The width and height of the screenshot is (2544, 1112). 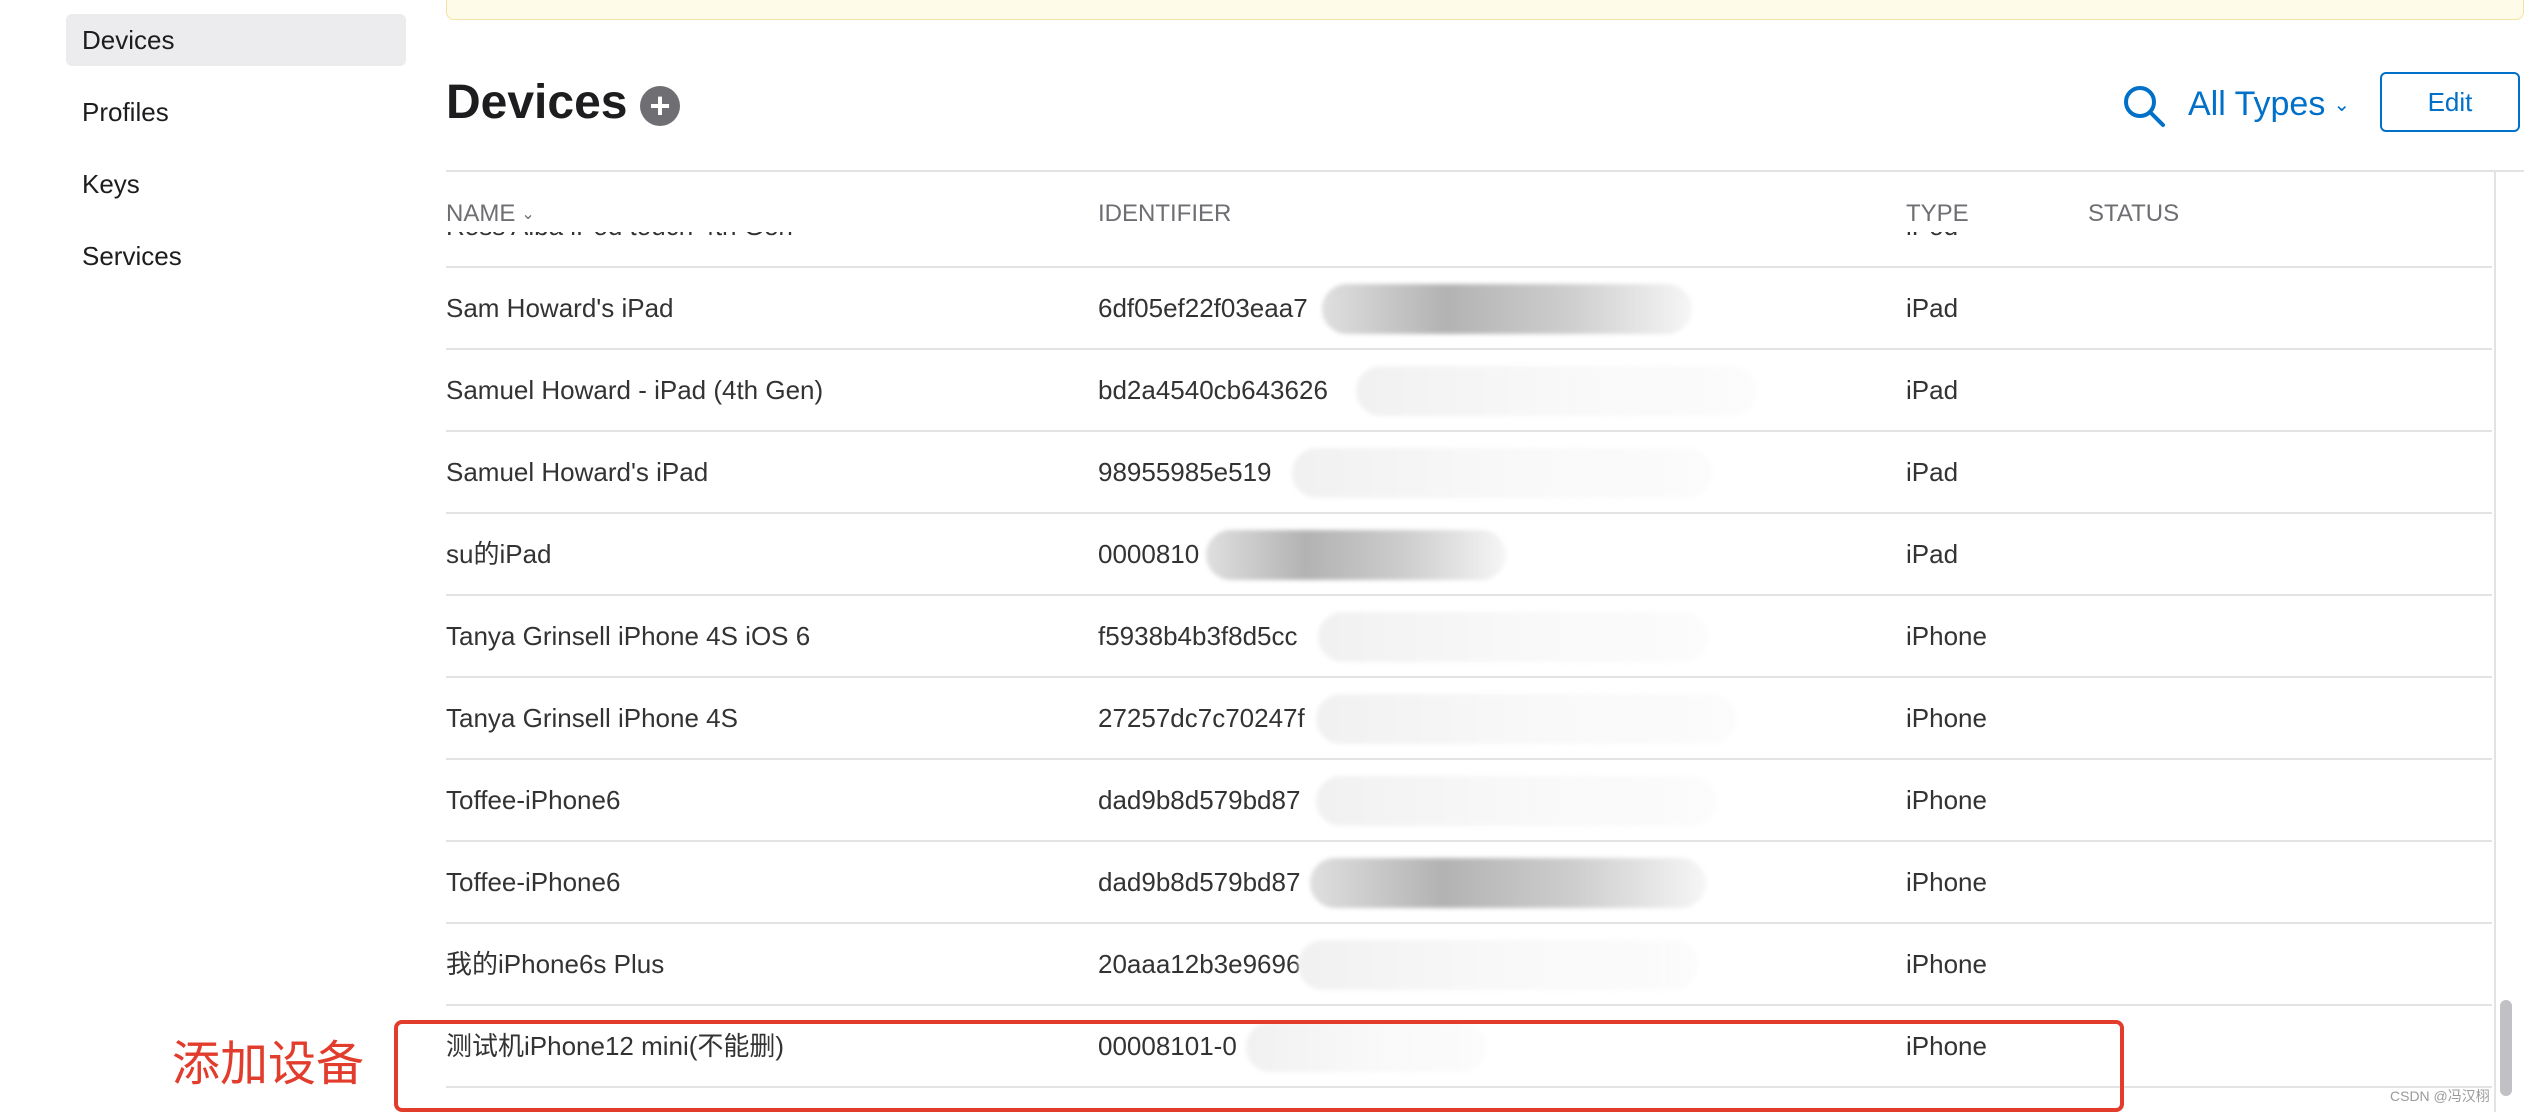 I want to click on column-header-type: TYPE, so click(x=1937, y=214).